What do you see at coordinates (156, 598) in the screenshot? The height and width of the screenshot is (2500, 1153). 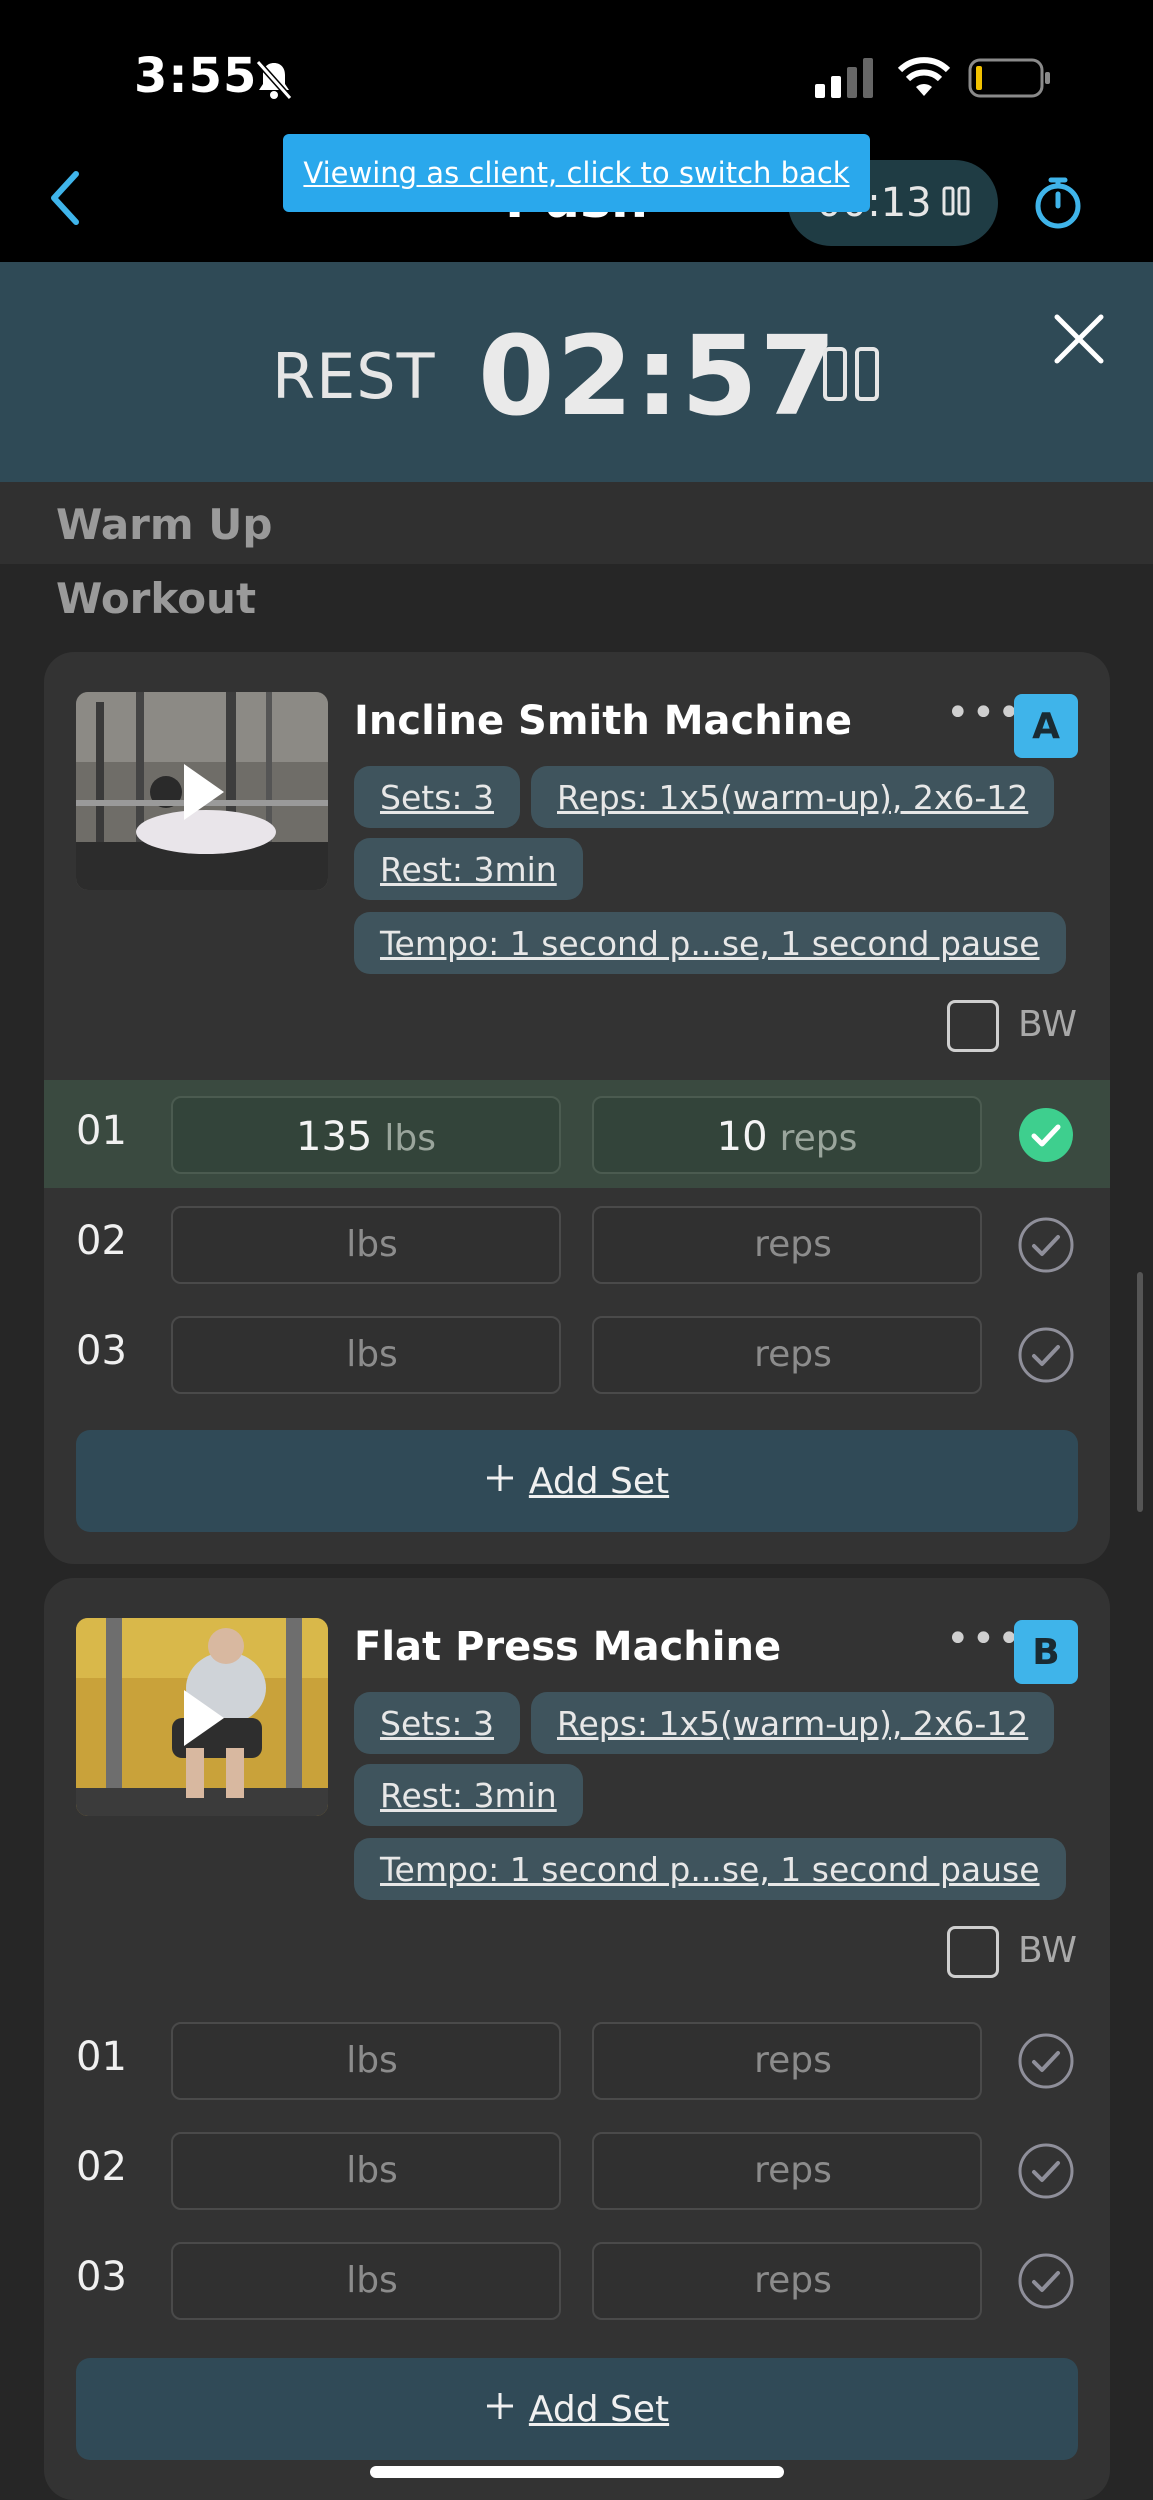 I see `workout-title-section: Workout` at bounding box center [156, 598].